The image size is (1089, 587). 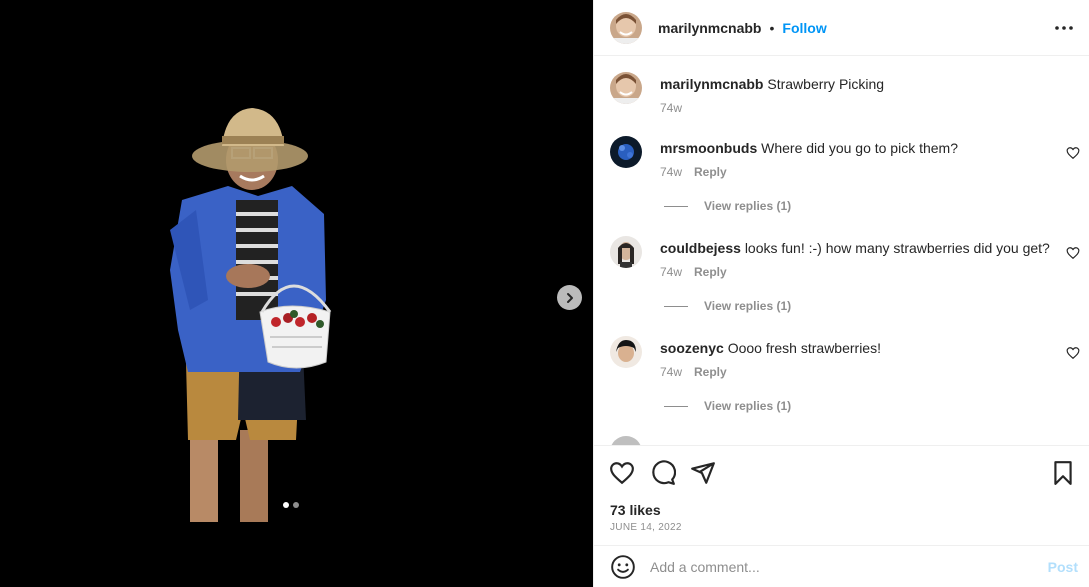 I want to click on comment-username: soozenyc, so click(x=692, y=348).